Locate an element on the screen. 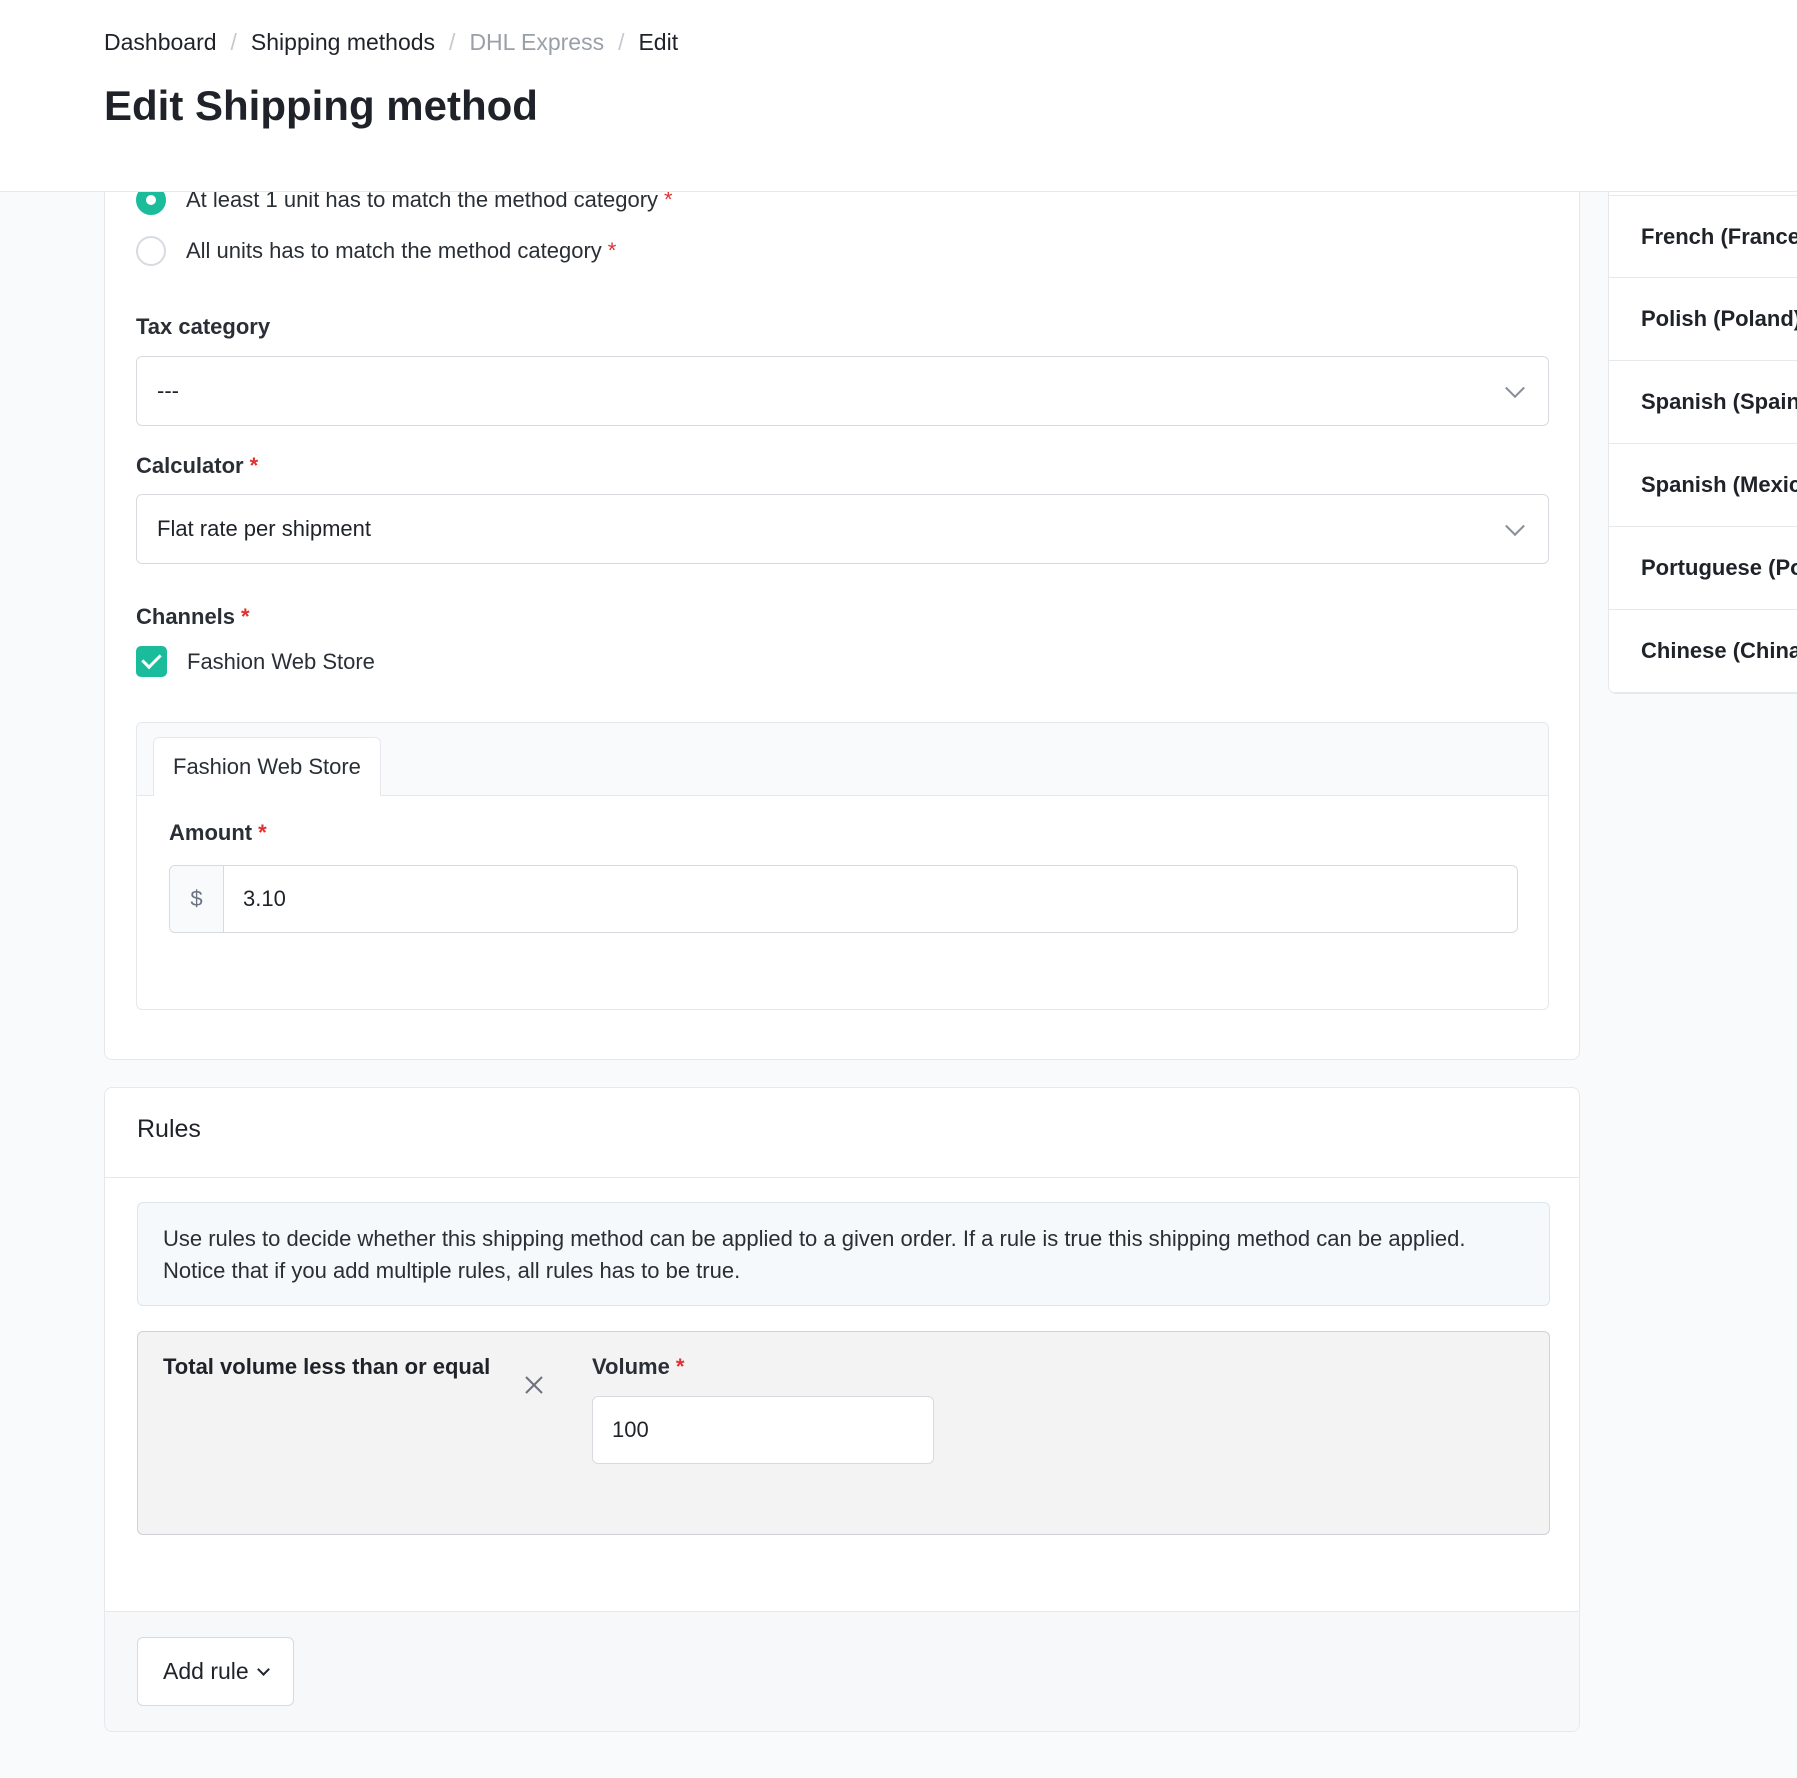 The width and height of the screenshot is (1797, 1778). tax-category-label: Tax category is located at coordinates (203, 326).